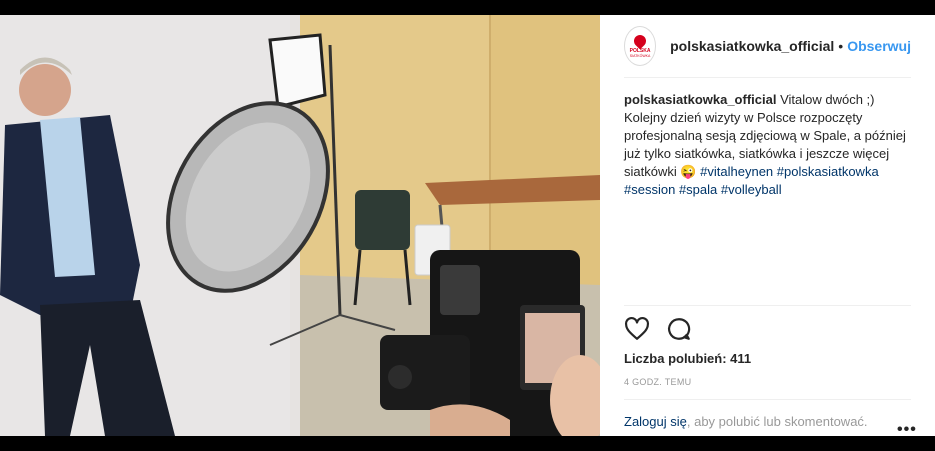 This screenshot has width=935, height=451. What do you see at coordinates (649, 189) in the screenshot?
I see `hashtag-link: #session` at bounding box center [649, 189].